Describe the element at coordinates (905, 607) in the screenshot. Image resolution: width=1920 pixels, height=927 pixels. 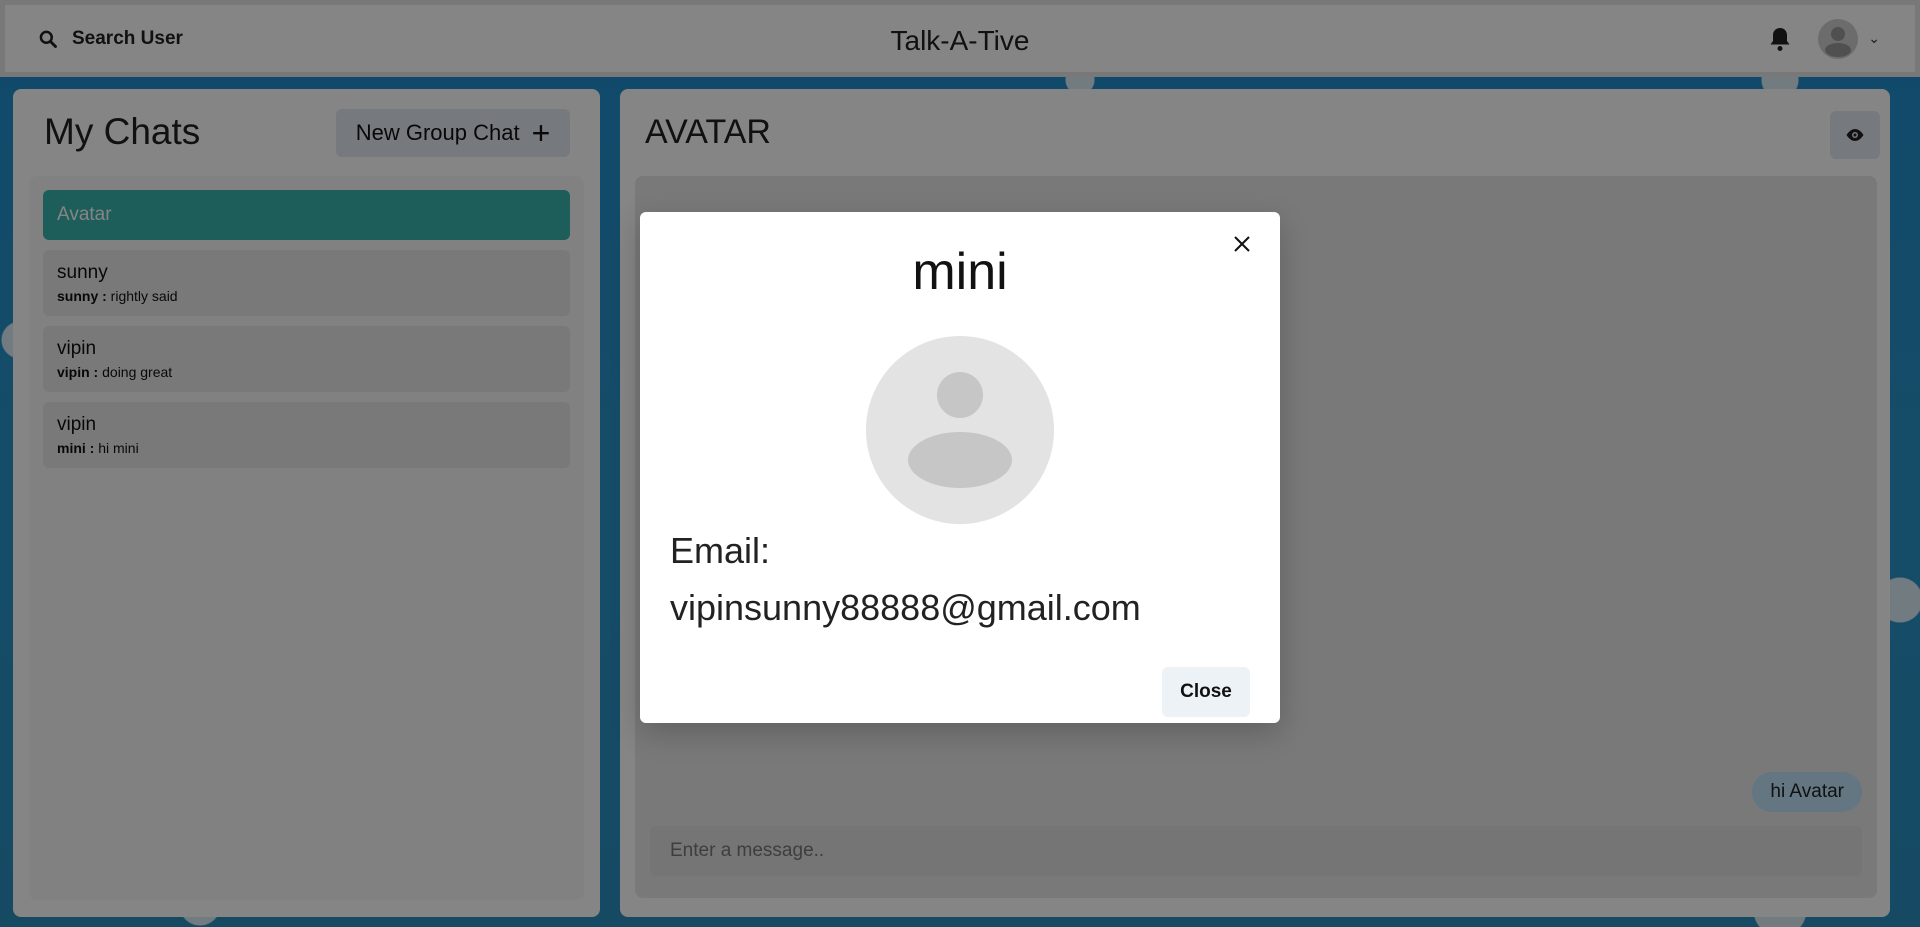
I see `email-value: vipinsunny88888@gmail.com` at that location.